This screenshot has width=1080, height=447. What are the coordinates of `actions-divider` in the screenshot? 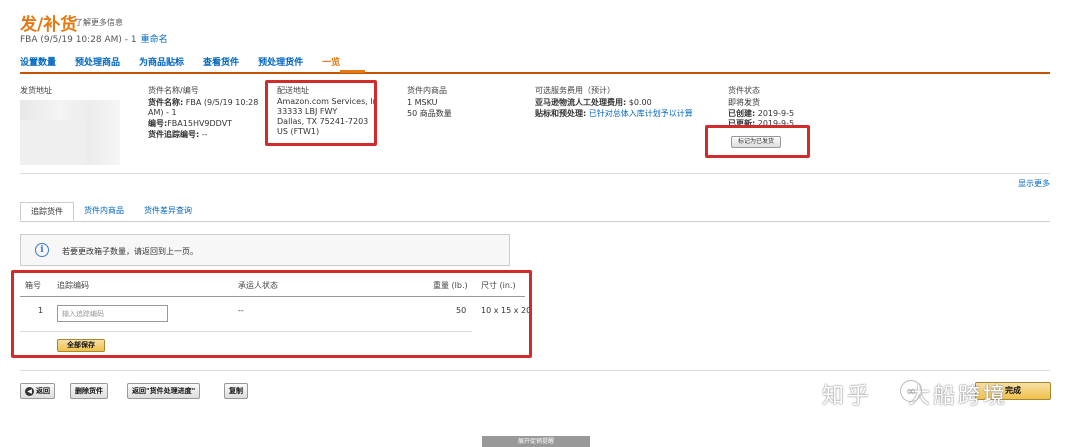 It's located at (535, 370).